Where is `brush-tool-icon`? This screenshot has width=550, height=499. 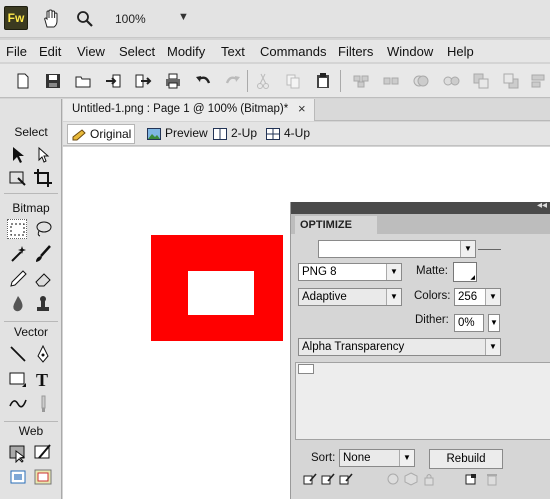
brush-tool-icon is located at coordinates (43, 254).